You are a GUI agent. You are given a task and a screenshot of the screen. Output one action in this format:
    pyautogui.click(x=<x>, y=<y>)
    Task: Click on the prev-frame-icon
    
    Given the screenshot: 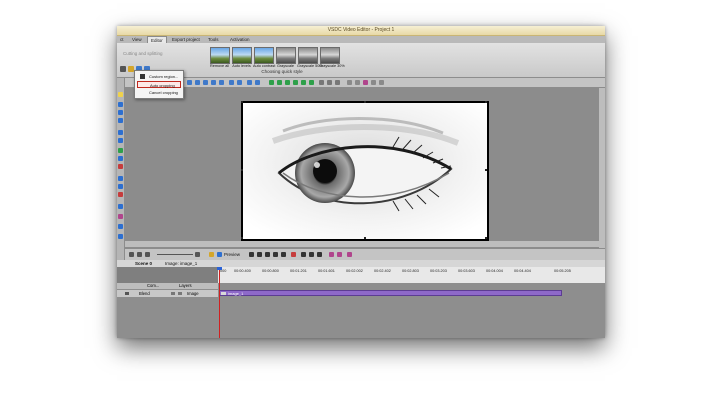 What is the action you would take?
    pyautogui.click(x=259, y=254)
    